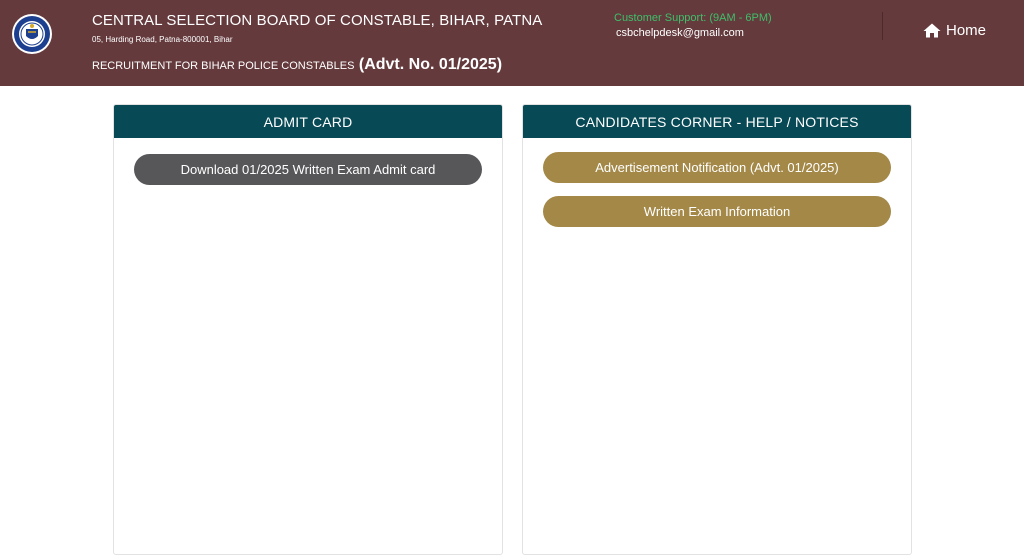 This screenshot has height=556, width=1024. Describe the element at coordinates (882, 26) in the screenshot. I see `header-divider` at that location.